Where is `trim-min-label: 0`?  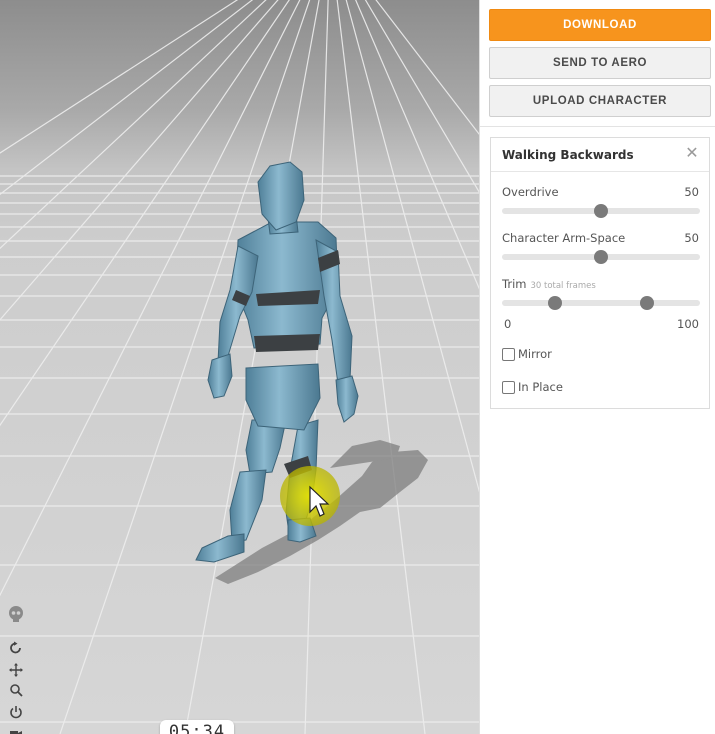
trim-min-label: 0 is located at coordinates (508, 324).